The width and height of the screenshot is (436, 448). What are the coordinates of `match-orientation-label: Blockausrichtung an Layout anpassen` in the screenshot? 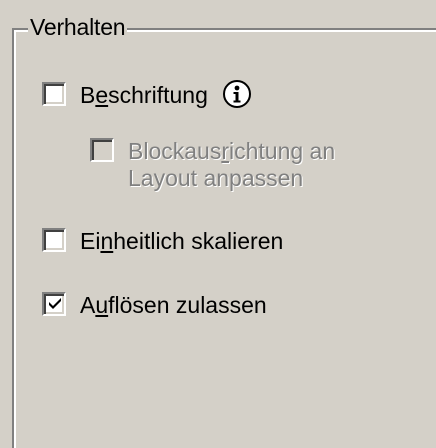 It's located at (231, 165).